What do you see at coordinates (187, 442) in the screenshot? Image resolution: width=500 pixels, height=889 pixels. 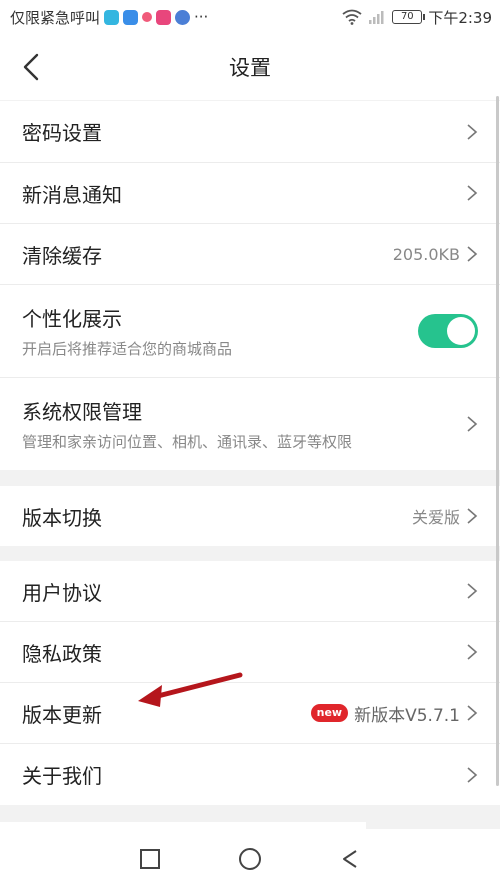 I see `row-sublabel: 管理和家亲访问位置、相机、通讯录、蓝牙等权限` at bounding box center [187, 442].